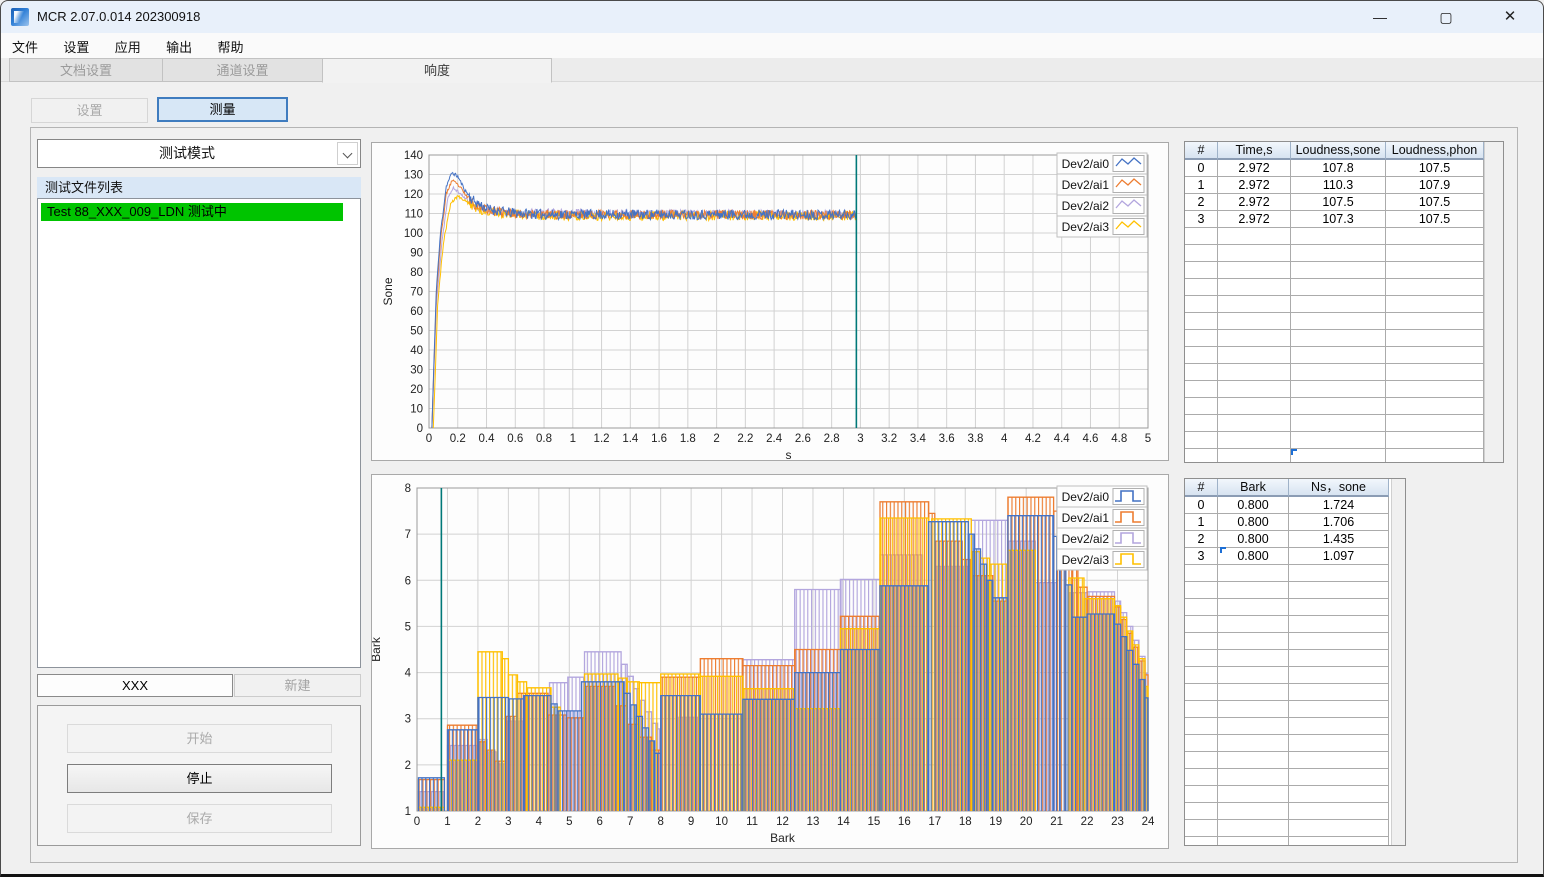 Image resolution: width=1544 pixels, height=877 pixels. I want to click on menu-file: 文件, so click(25, 45).